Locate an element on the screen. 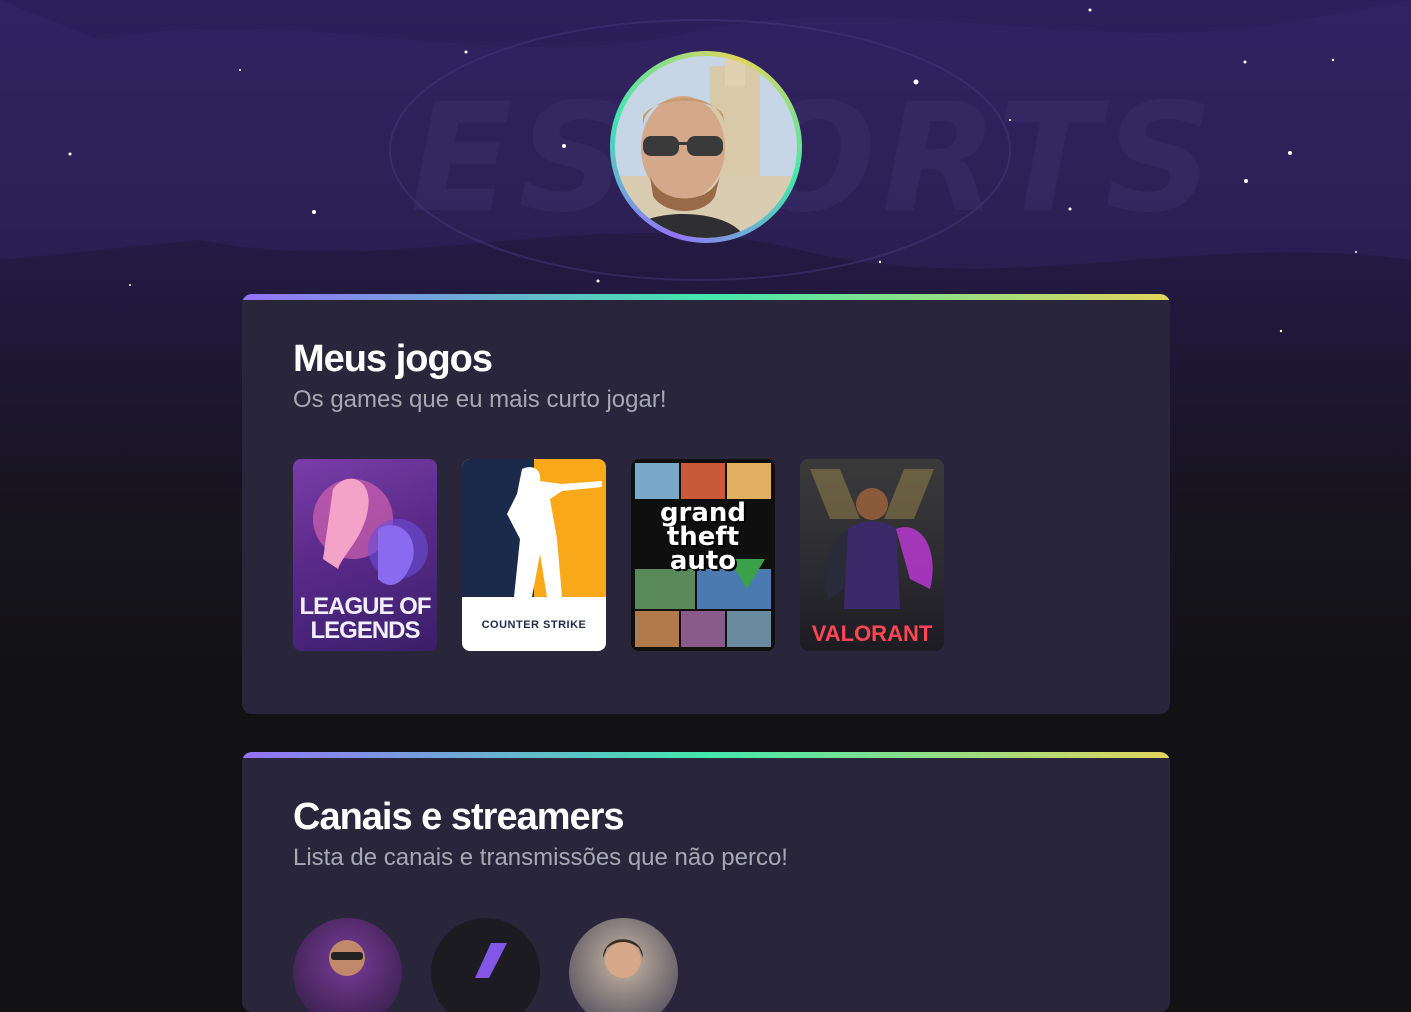 This screenshot has width=1411, height=1012. games-section-title: Meus jogos is located at coordinates (393, 359).